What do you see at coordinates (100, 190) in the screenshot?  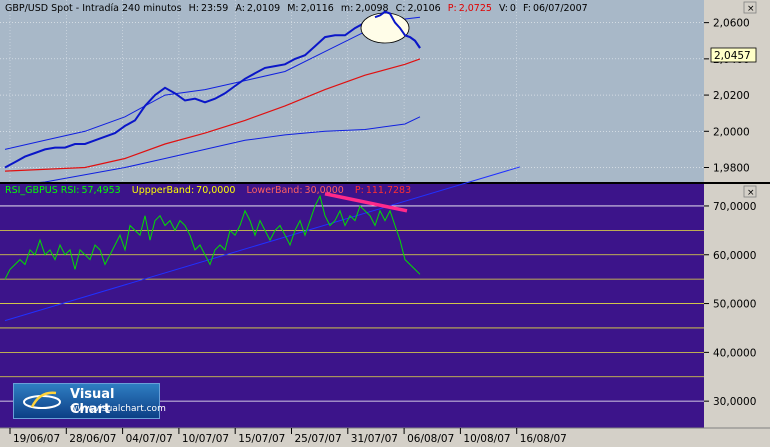 I see `rsi-value: 57,4953` at bounding box center [100, 190].